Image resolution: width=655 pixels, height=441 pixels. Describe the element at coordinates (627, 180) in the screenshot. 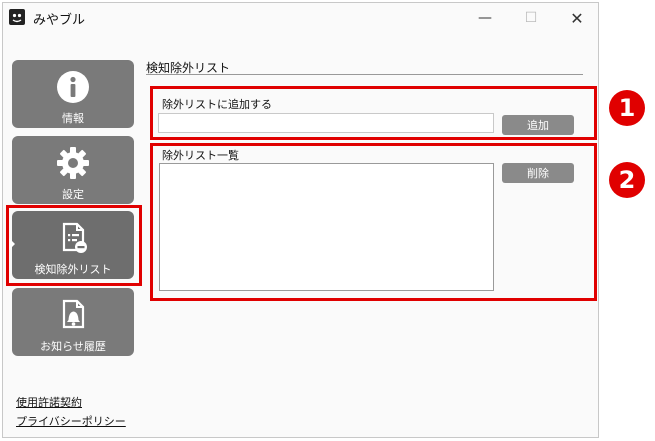

I see `annotation-badge-2: 2` at that location.